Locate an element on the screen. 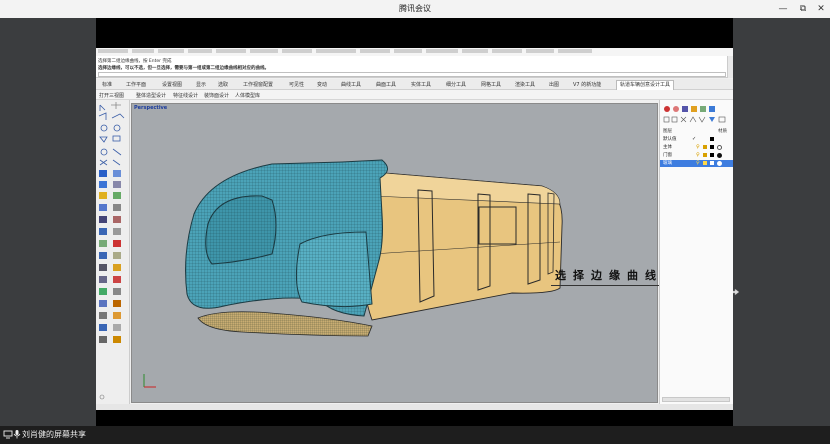  tool-icons is located at coordinates (113, 255).